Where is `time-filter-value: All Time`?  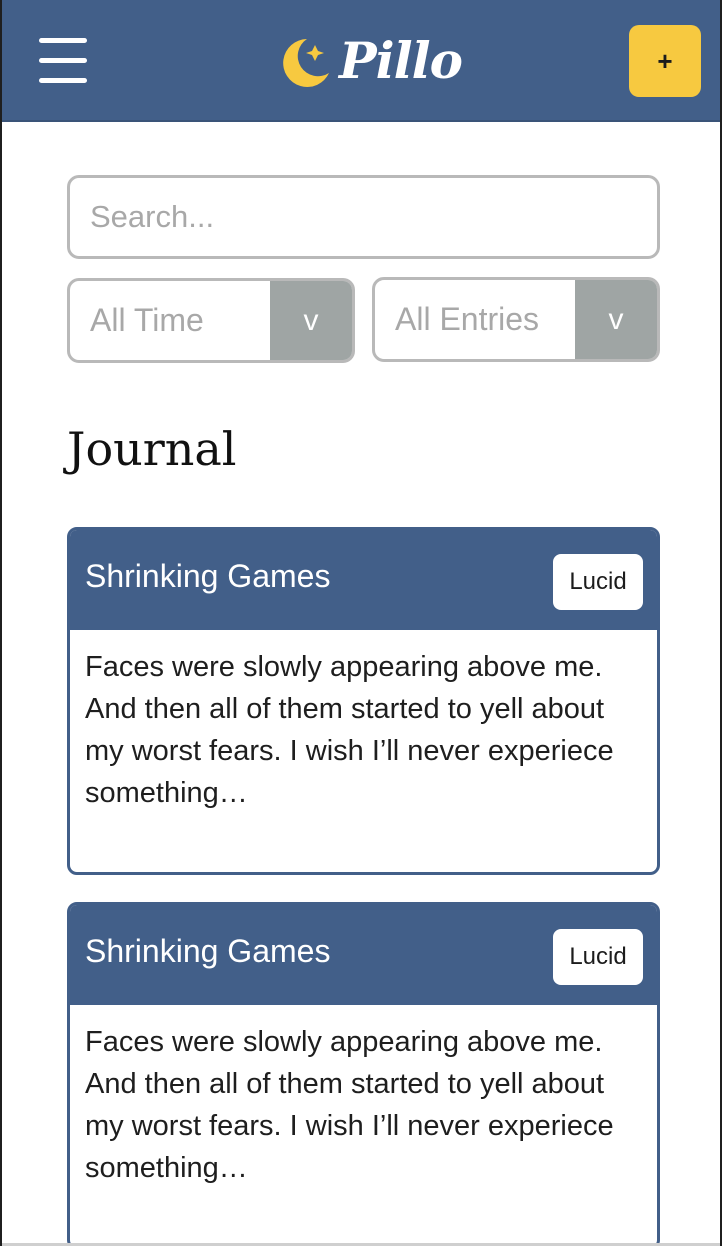
time-filter-value: All Time is located at coordinates (147, 320).